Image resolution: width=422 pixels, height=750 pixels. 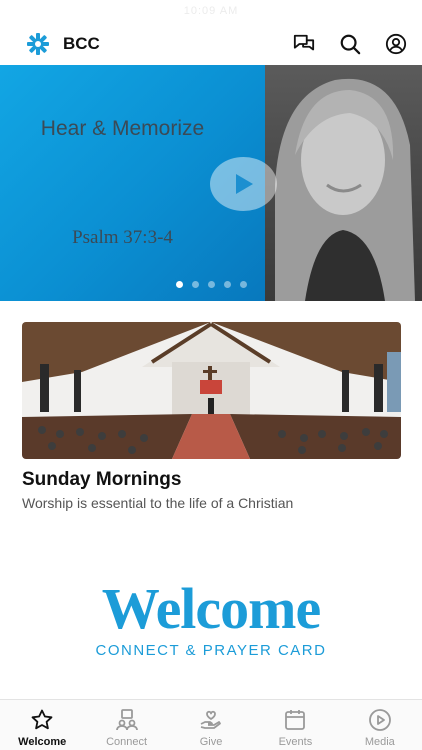 I want to click on account-icon, so click(x=396, y=43).